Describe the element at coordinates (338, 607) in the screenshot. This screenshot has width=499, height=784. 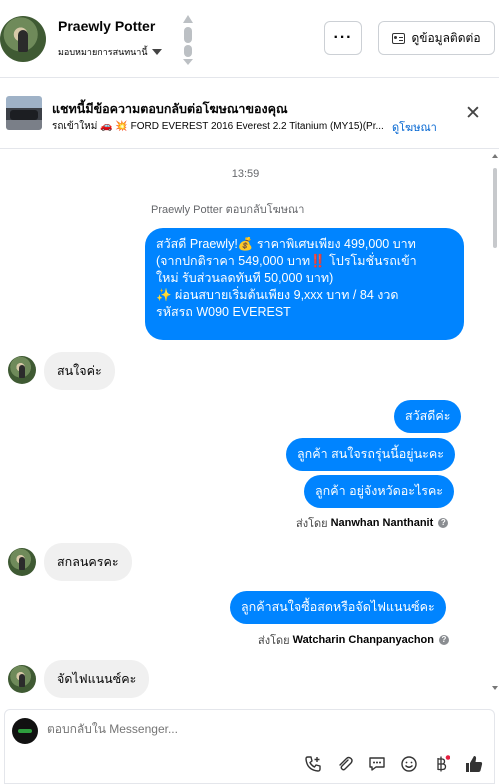
I see `outgoing-message: ลูกค้าสนใจซื้อสดหรือจัดไฟแนนซ์คะ` at that location.